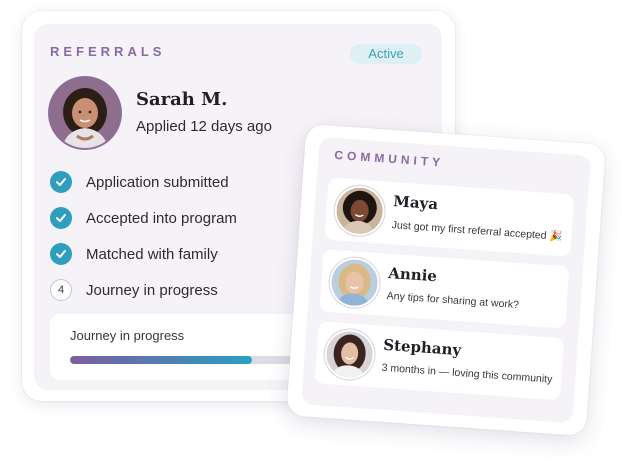 The width and height of the screenshot is (622, 466). What do you see at coordinates (477, 231) in the screenshot?
I see `post-text: Just got my first referral accepted 🎉` at bounding box center [477, 231].